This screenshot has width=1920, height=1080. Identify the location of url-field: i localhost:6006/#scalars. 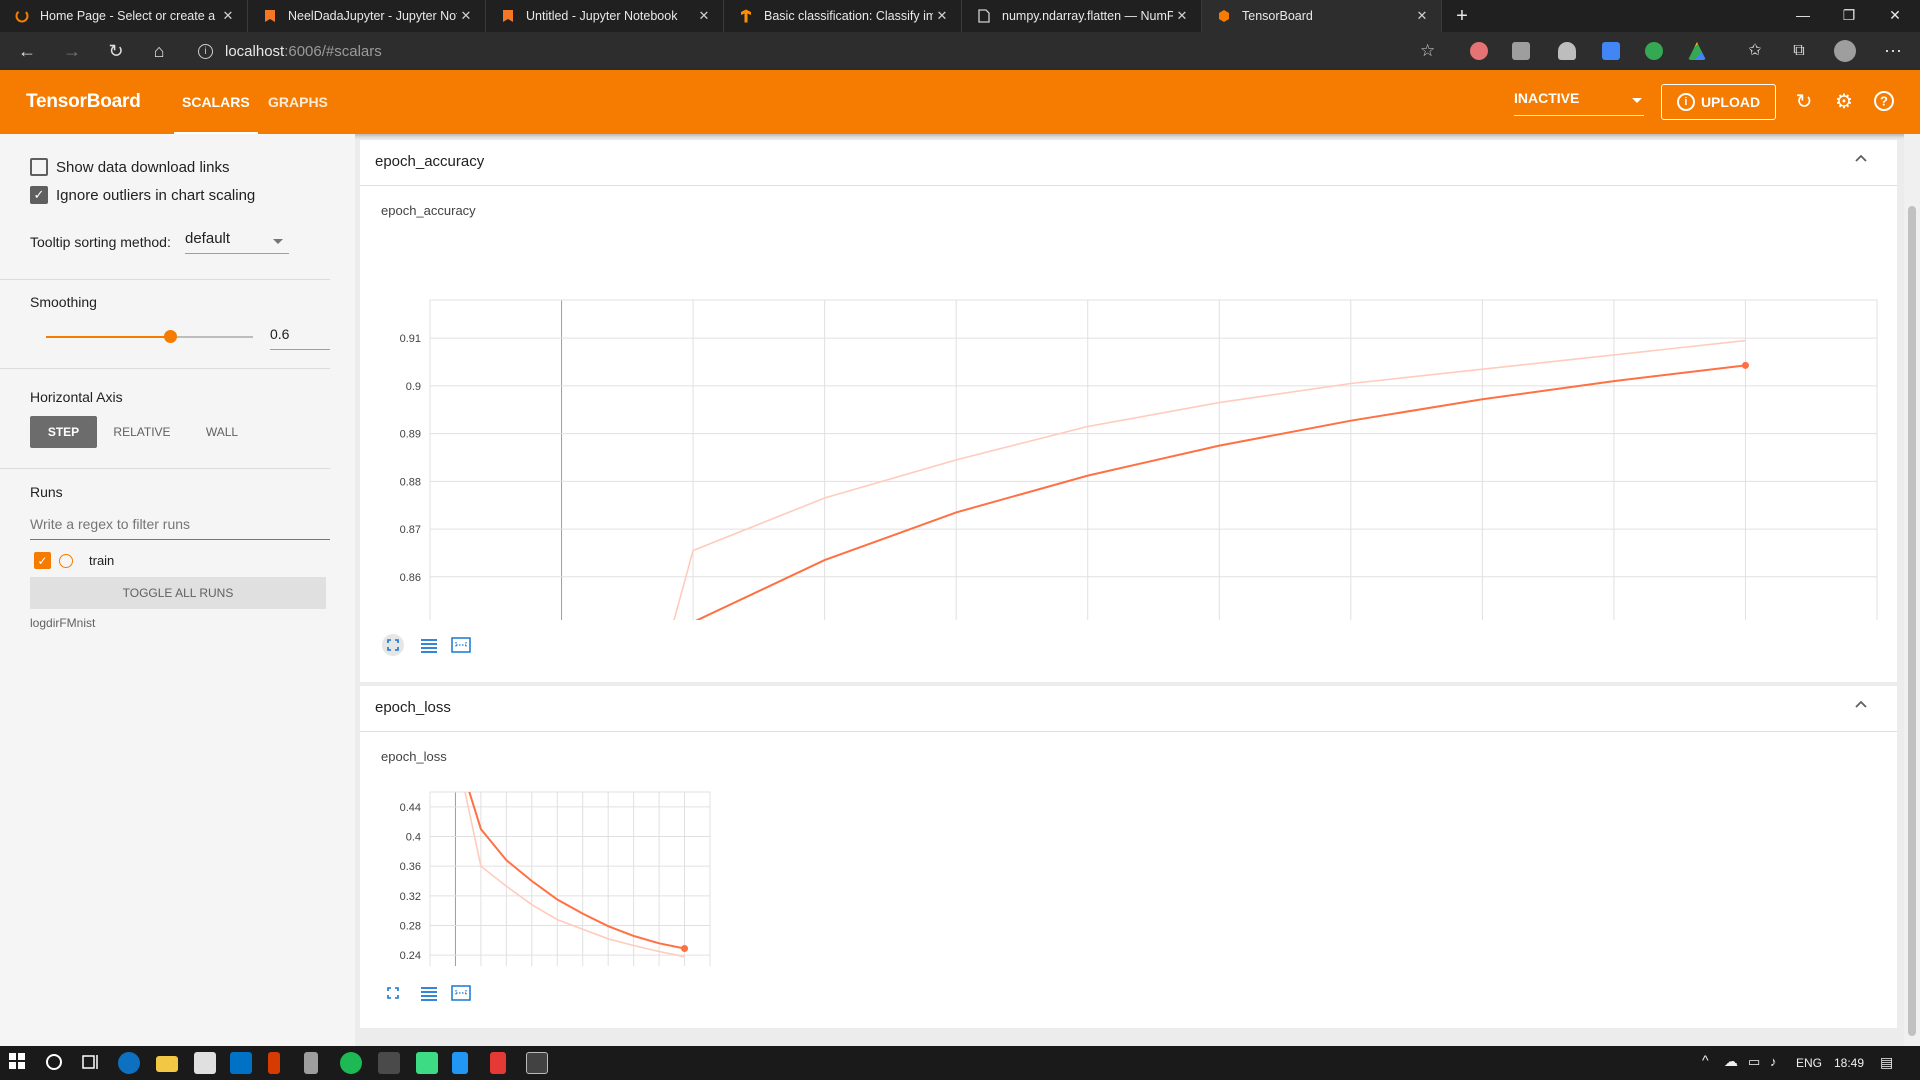
(820, 51).